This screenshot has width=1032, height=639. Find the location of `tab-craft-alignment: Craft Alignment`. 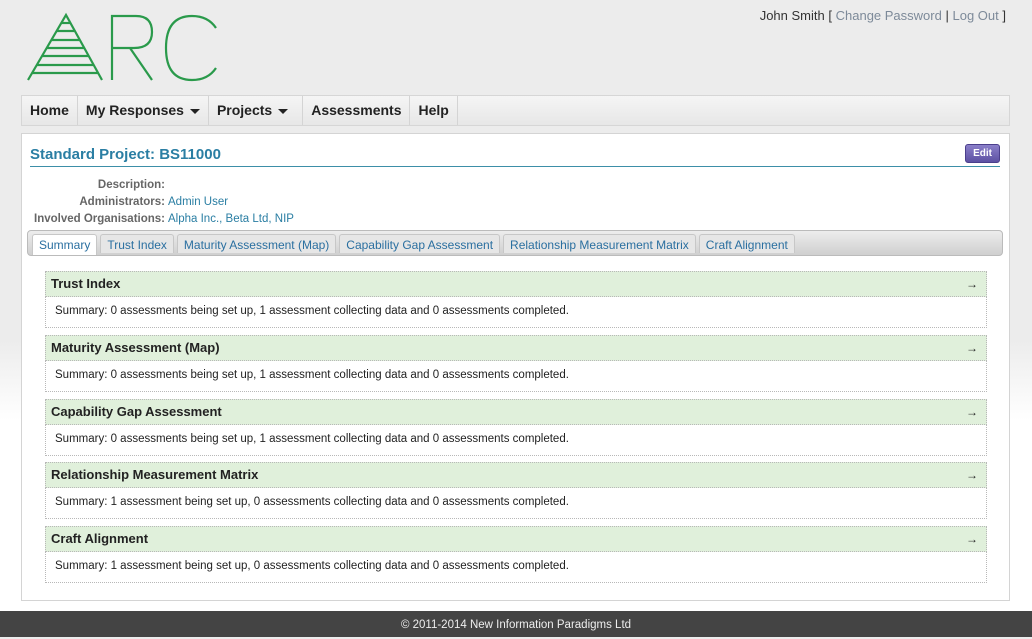

tab-craft-alignment: Craft Alignment is located at coordinates (746, 243).